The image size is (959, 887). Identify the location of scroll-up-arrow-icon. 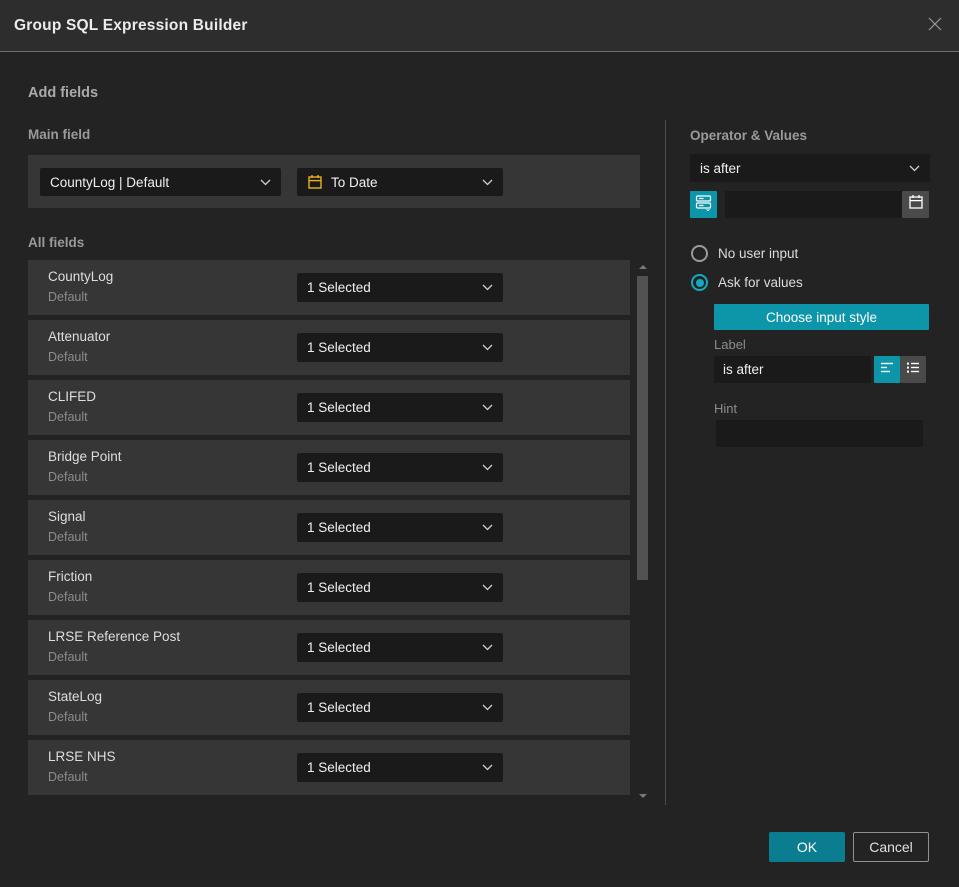
(643, 267).